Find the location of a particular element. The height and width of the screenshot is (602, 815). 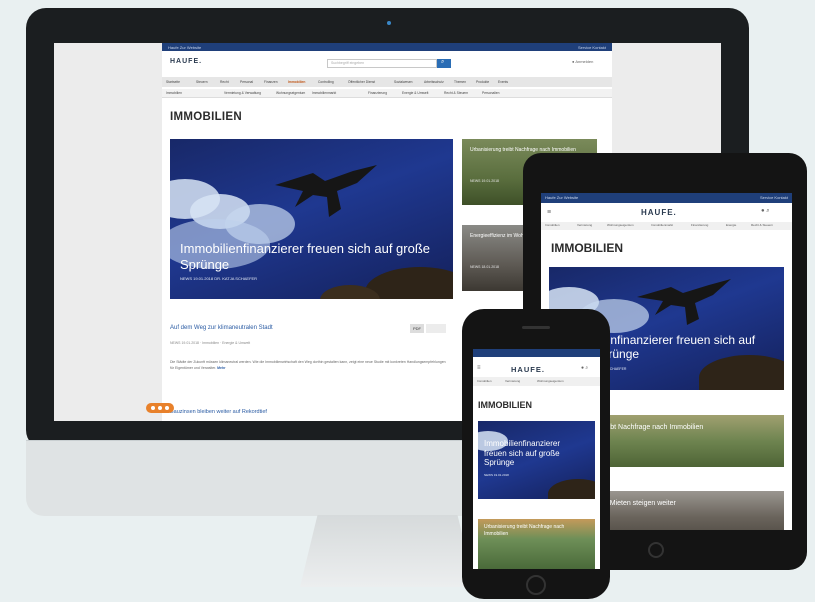

tablet-header-icons: ● ⌕ is located at coordinates (765, 211).